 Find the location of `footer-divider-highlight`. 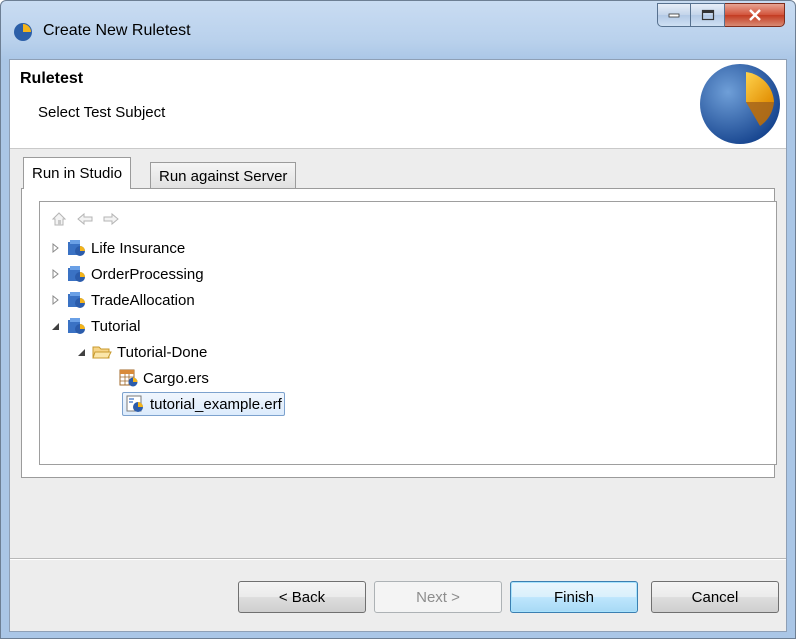

footer-divider-highlight is located at coordinates (398, 559).